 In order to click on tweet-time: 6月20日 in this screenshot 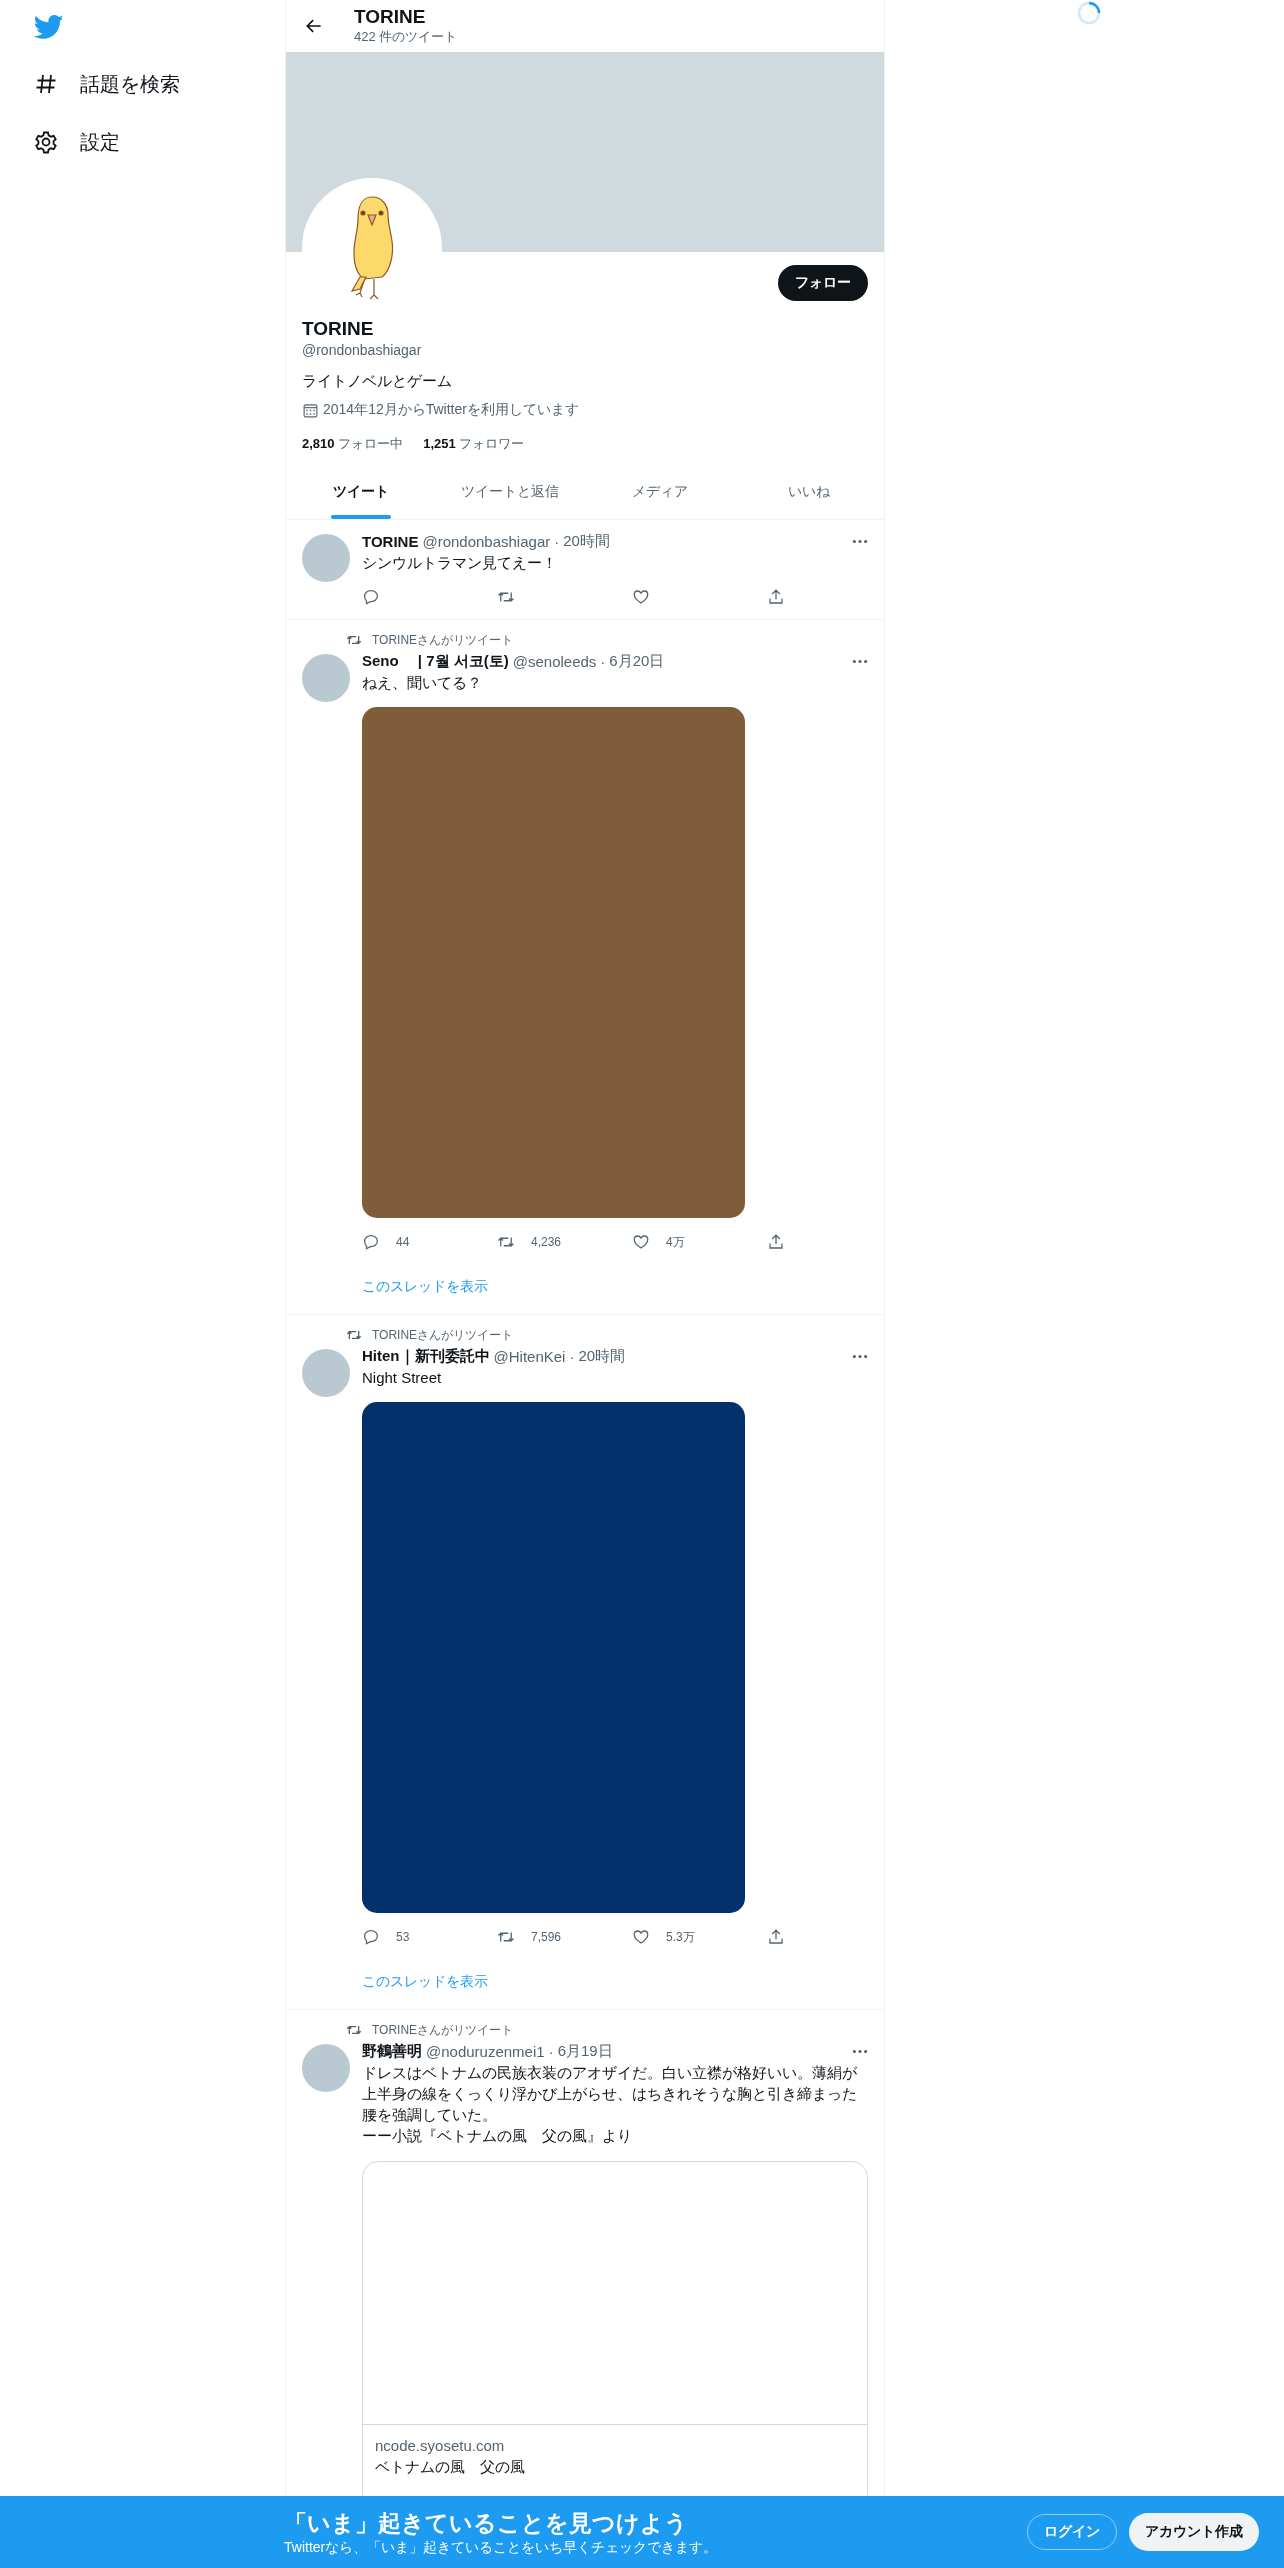, I will do `click(637, 661)`.